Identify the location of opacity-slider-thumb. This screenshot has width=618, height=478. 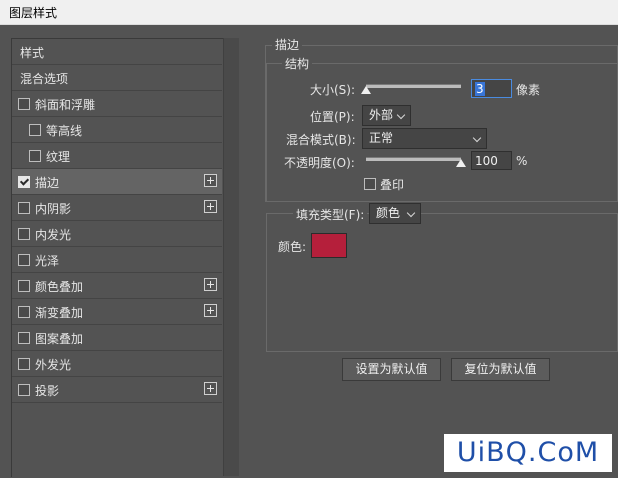
(461, 163).